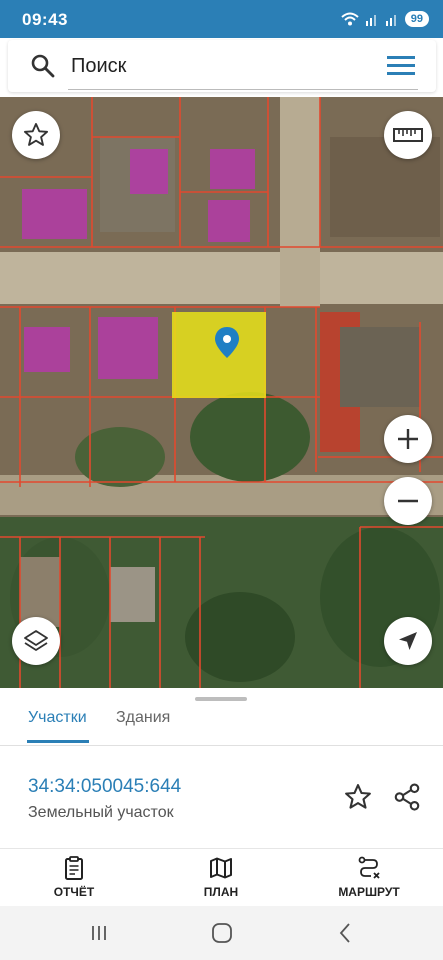 The width and height of the screenshot is (443, 960). I want to click on navigation-arrow-icon, so click(408, 641).